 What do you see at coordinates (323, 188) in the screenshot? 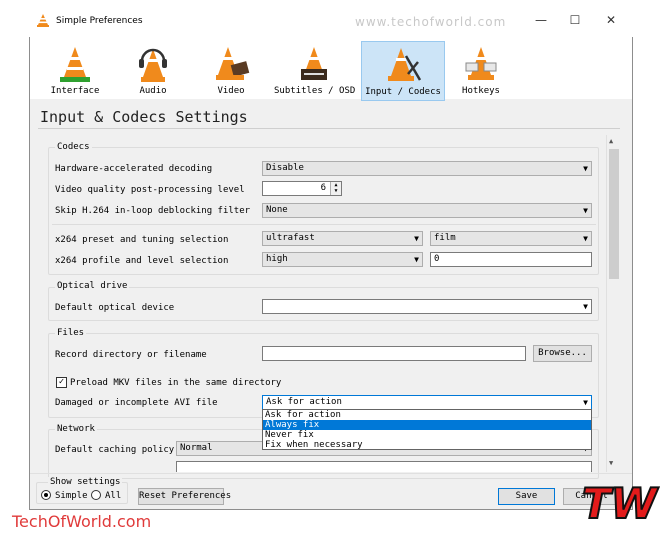
I see `quality-value: 6` at bounding box center [323, 188].